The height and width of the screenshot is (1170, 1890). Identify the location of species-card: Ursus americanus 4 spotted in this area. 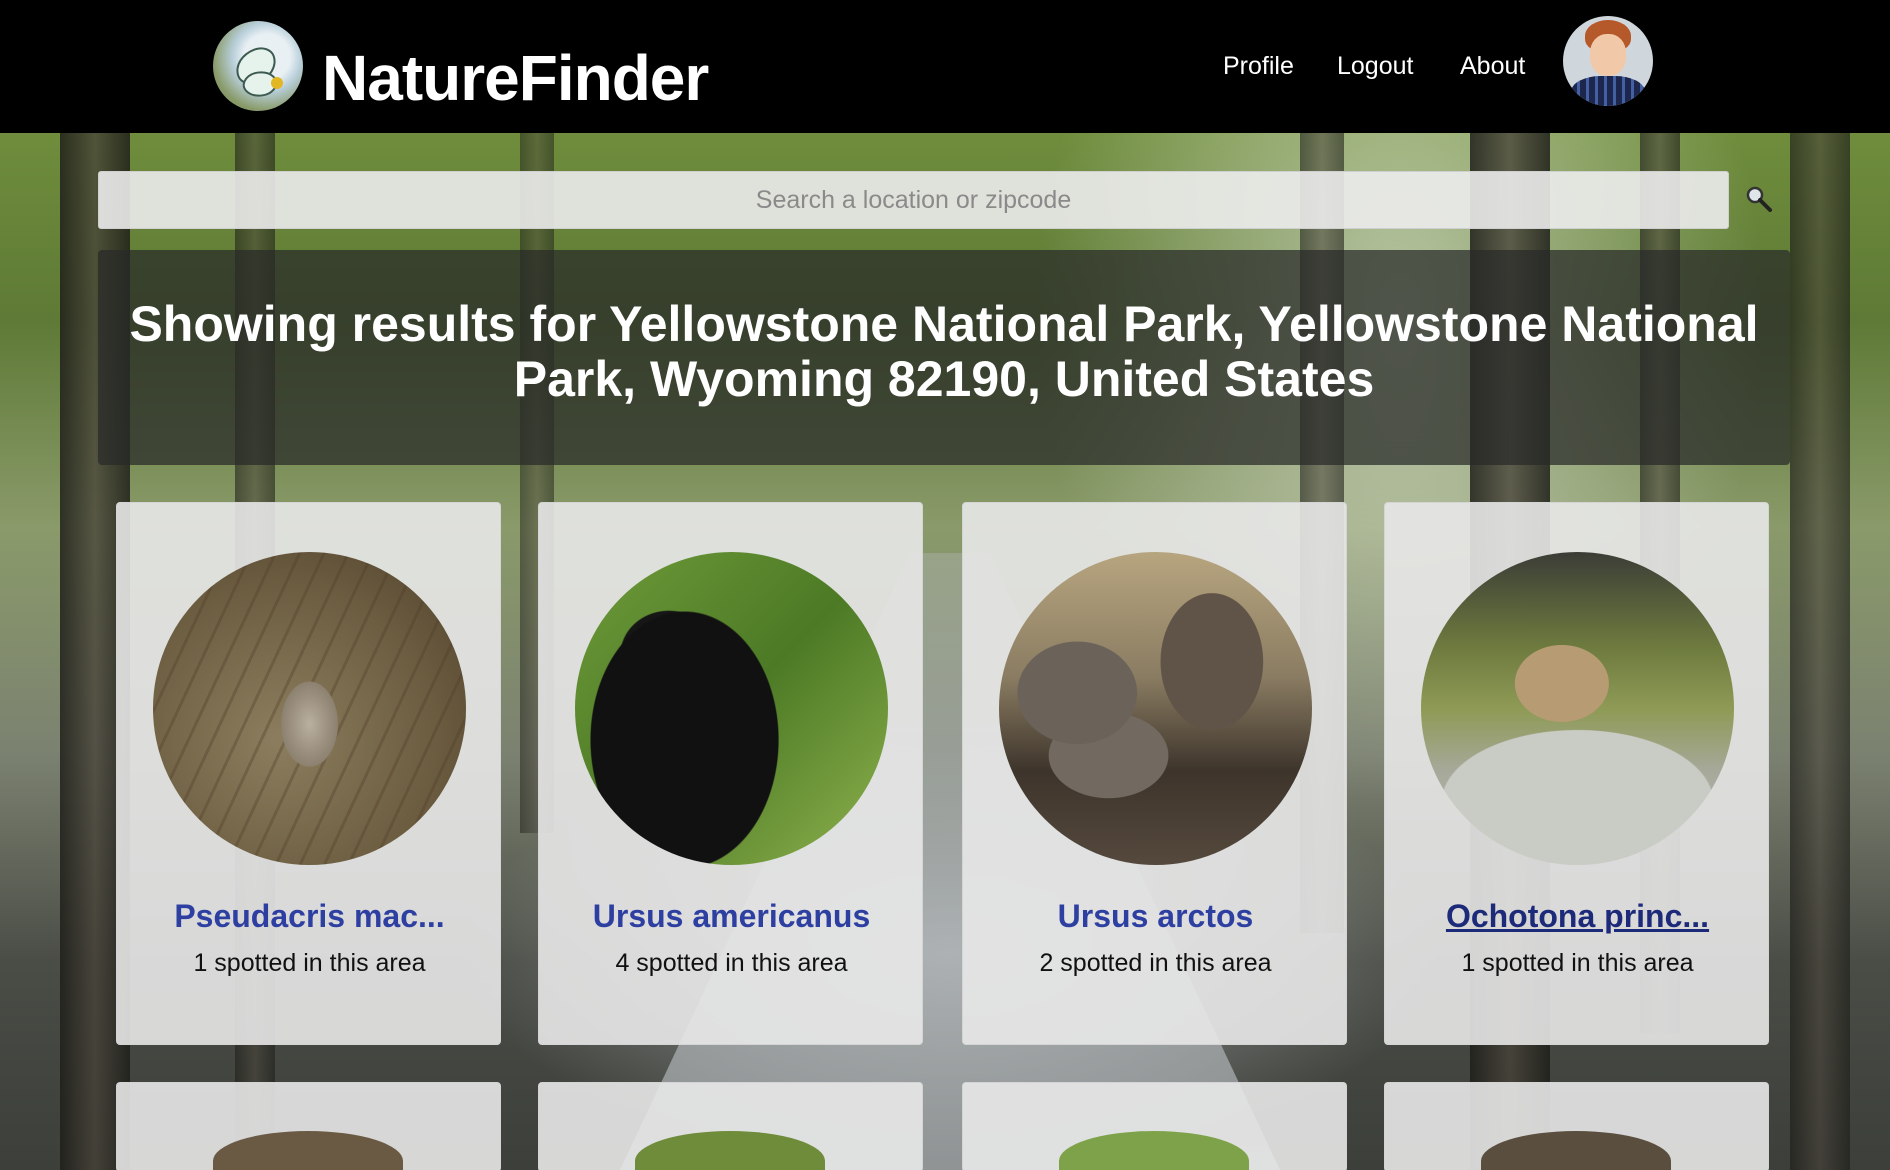
(730, 773).